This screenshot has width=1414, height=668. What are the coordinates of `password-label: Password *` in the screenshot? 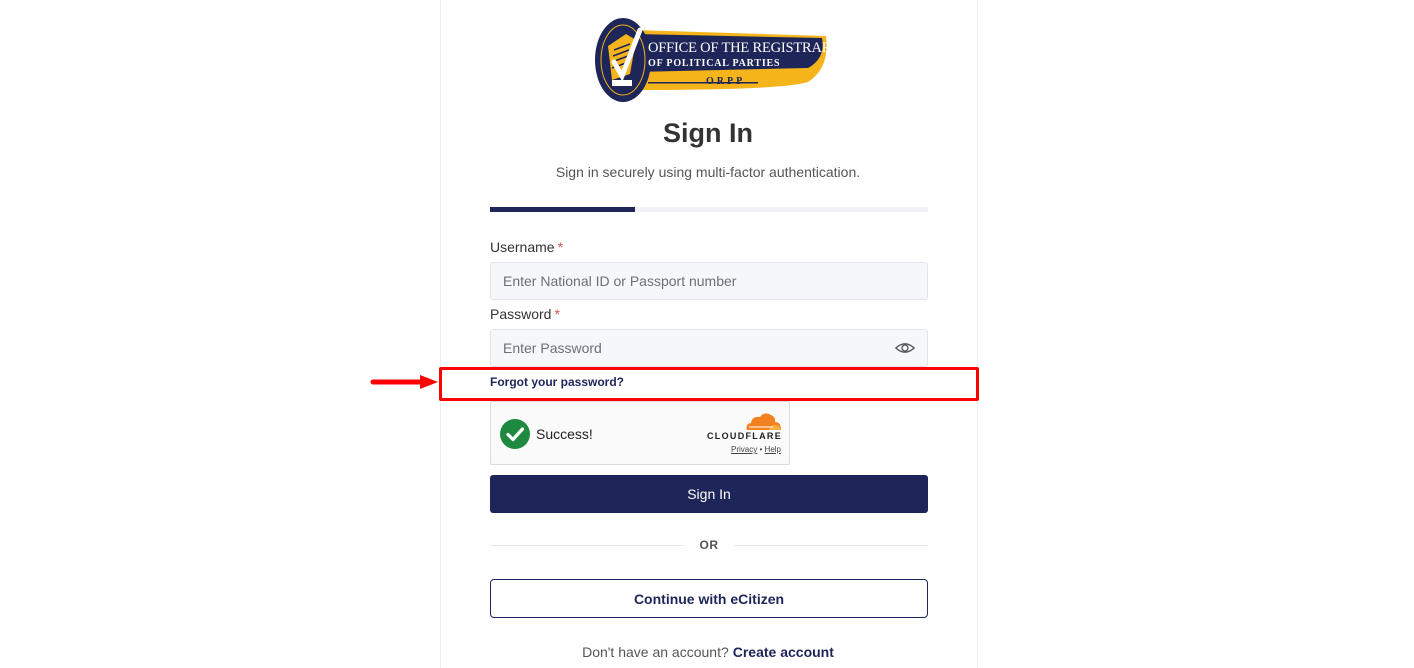 It's located at (525, 314).